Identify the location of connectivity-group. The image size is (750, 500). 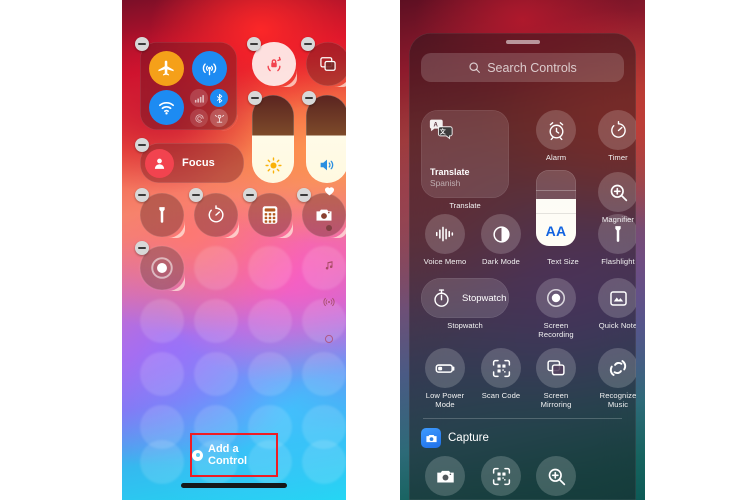
(186, 83).